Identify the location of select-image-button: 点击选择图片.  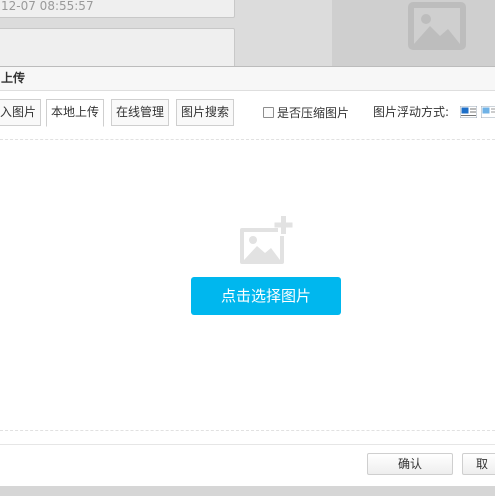
(266, 296).